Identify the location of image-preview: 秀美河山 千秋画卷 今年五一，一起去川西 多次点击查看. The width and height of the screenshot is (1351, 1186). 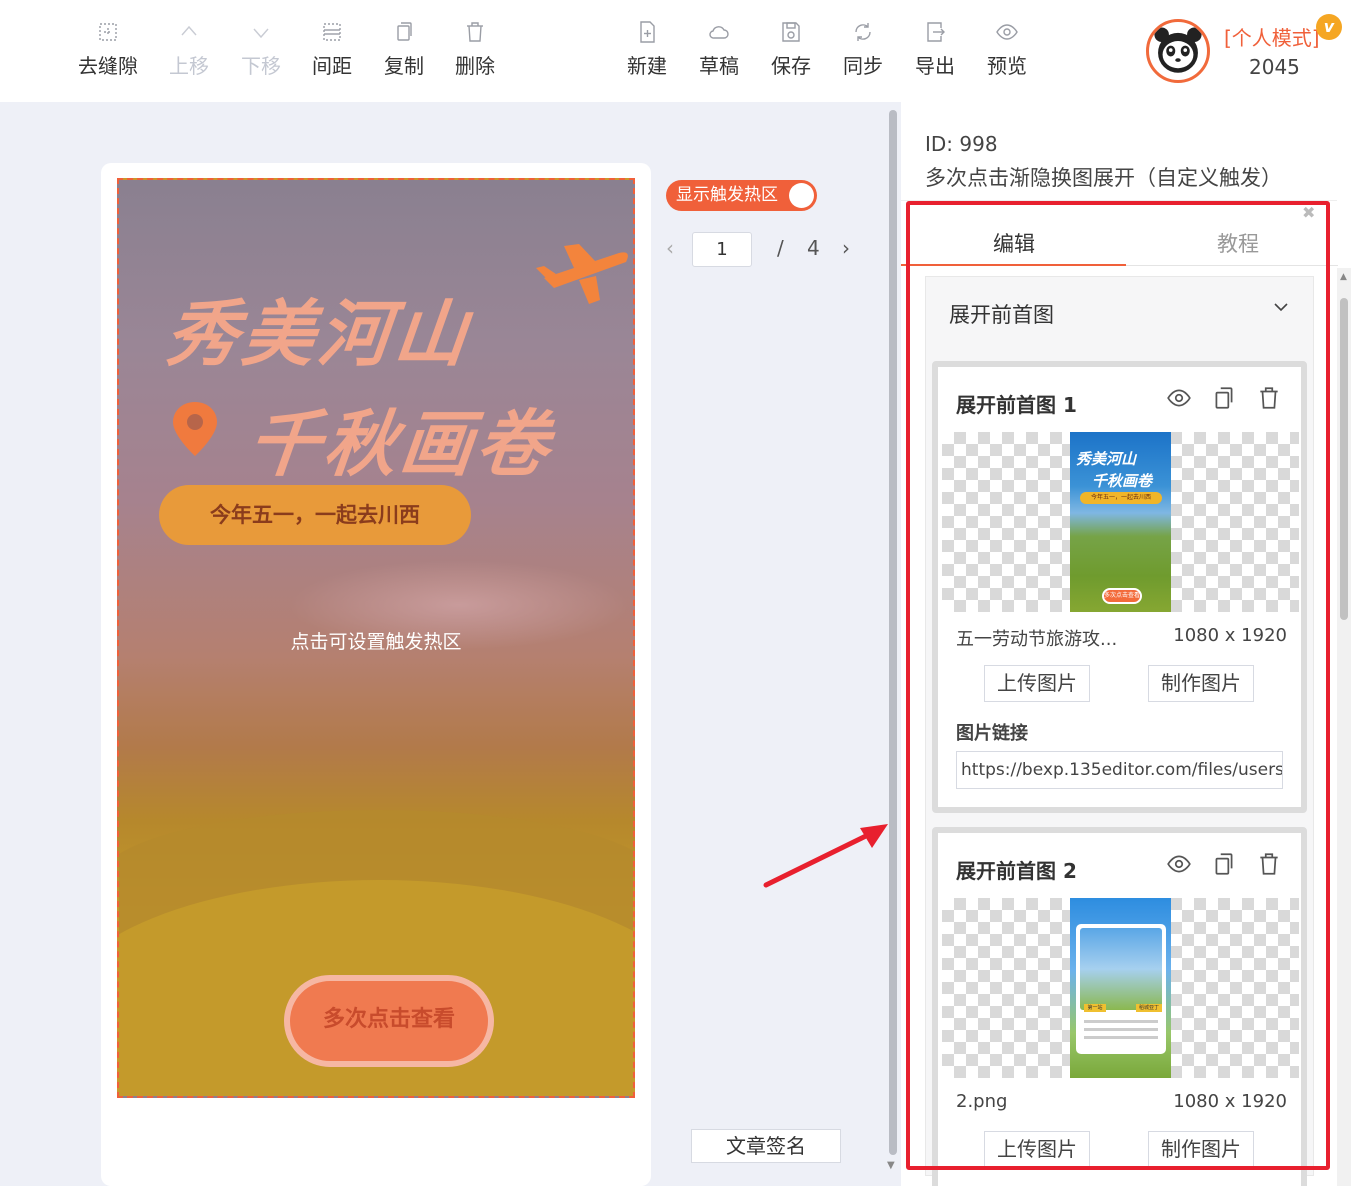
(1120, 522).